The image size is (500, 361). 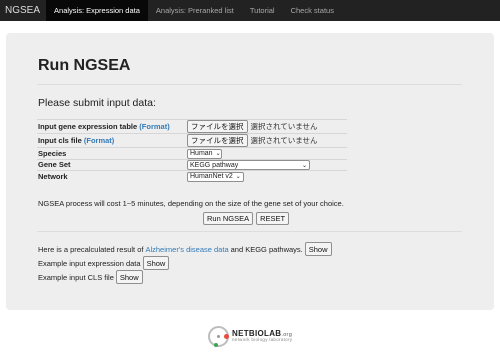 I want to click on brand-link: NGSEA, so click(x=23, y=10).